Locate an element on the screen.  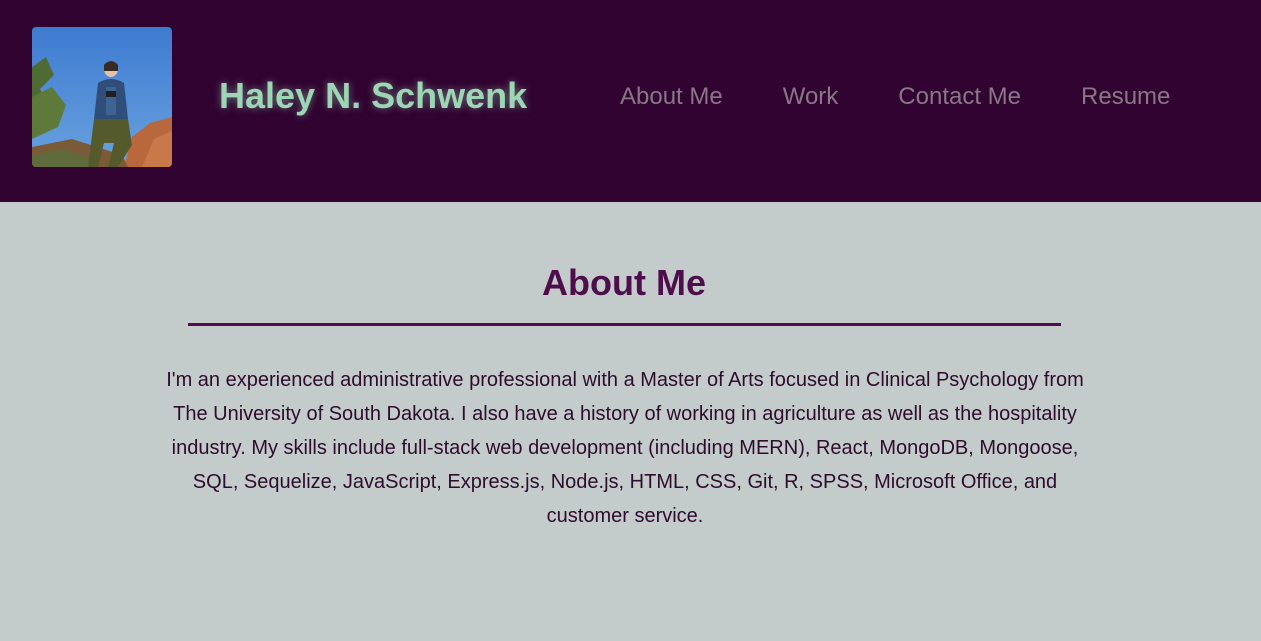
nav-link-resume: Resume is located at coordinates (1125, 97).